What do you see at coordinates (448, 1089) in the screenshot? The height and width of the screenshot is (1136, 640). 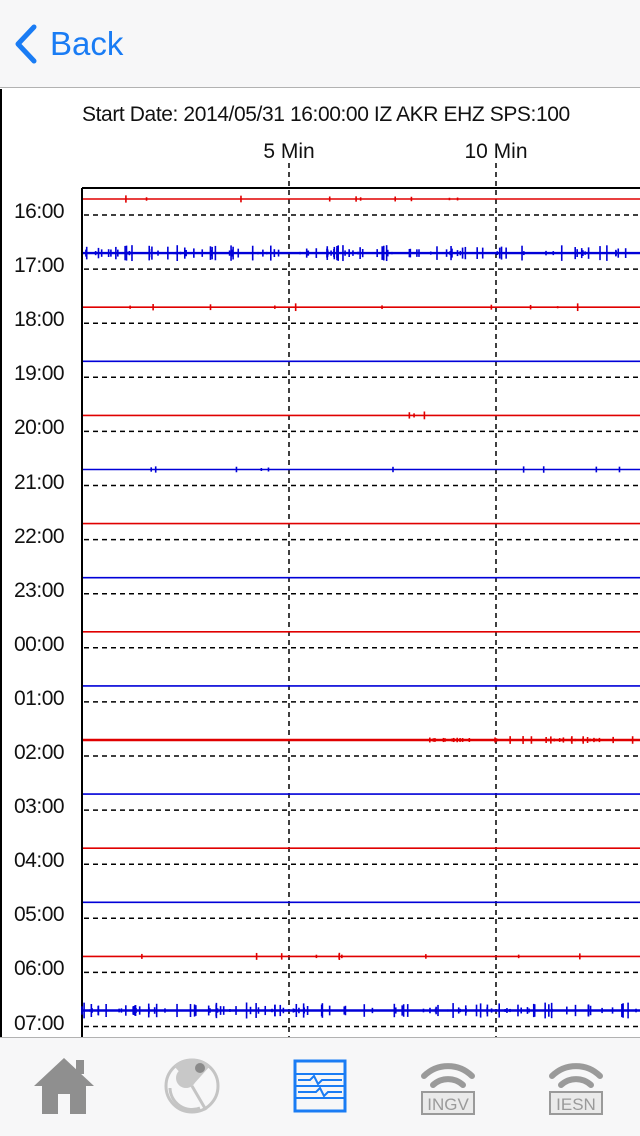 I see `ingv-icon: INGV` at bounding box center [448, 1089].